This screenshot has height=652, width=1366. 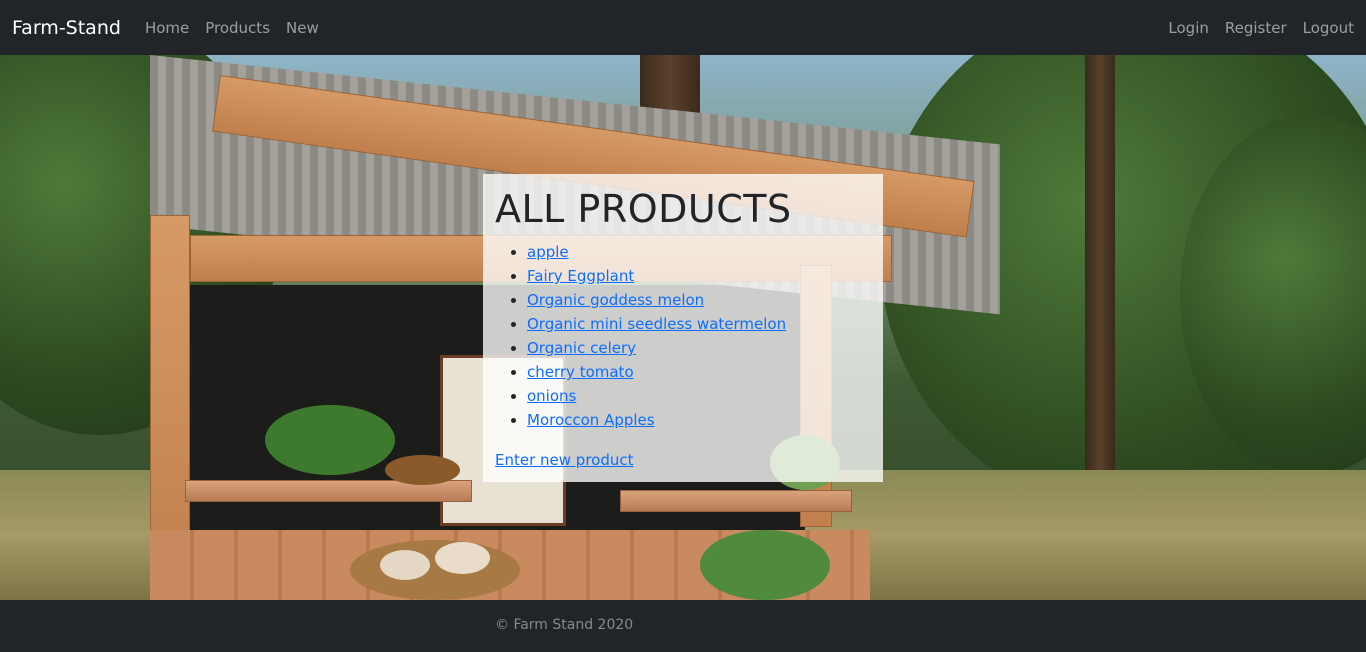 I want to click on list-item: Organic goddess melon, so click(x=699, y=300).